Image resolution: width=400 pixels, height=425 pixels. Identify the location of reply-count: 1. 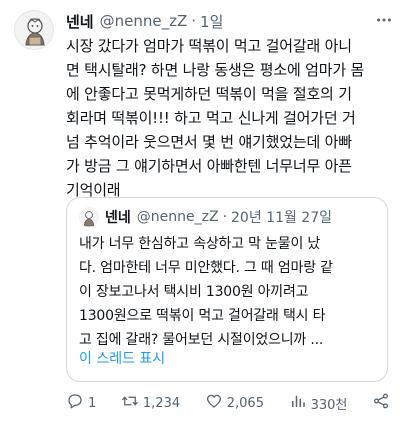
(92, 403).